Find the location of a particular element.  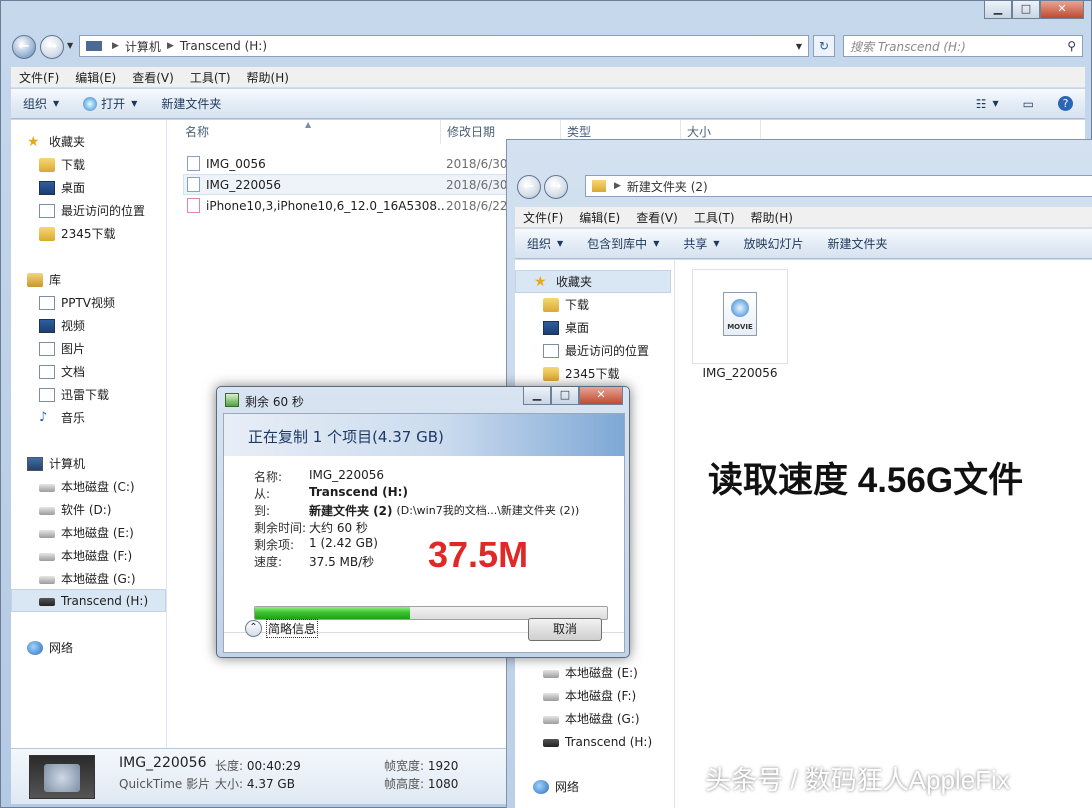

movie-file-icon: MOVIE is located at coordinates (740, 314).